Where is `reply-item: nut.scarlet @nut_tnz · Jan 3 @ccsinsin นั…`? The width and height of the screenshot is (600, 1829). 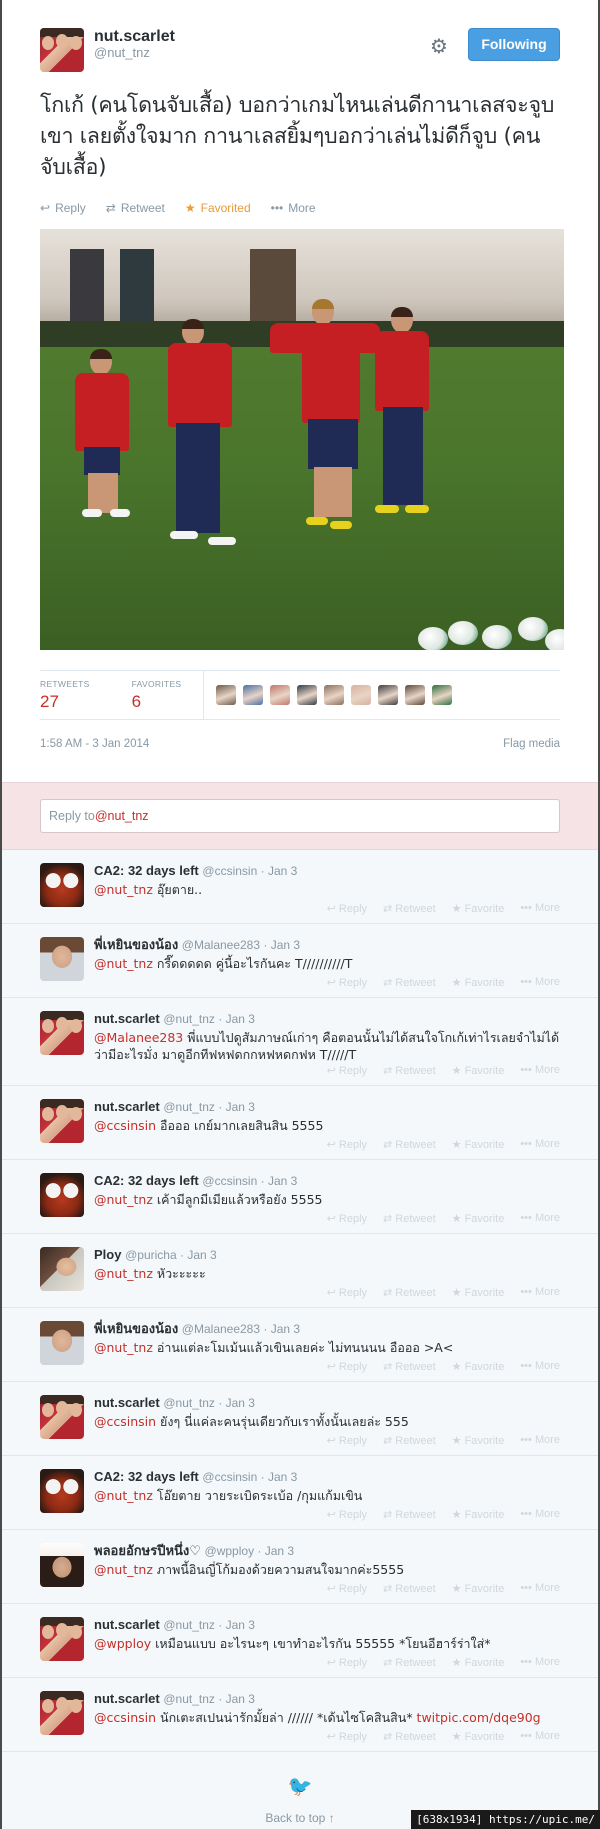
reply-item: nut.scarlet @nut_tnz · Jan 3 @ccsinsin นั… is located at coordinates (300, 1715).